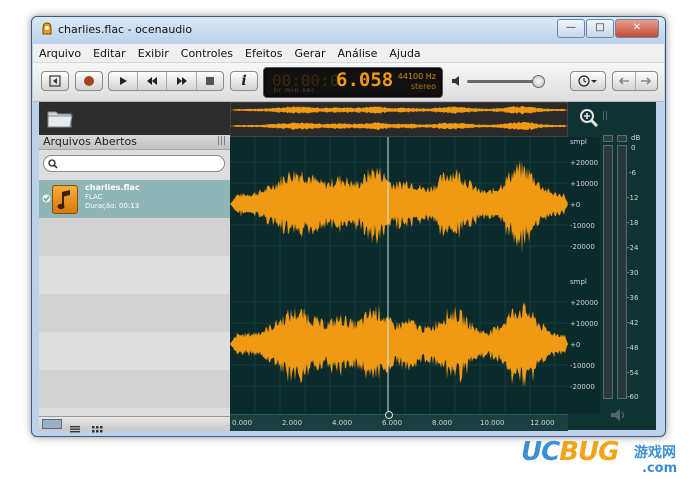 The image size is (700, 479). I want to click on grid-view-icon, so click(97, 426).